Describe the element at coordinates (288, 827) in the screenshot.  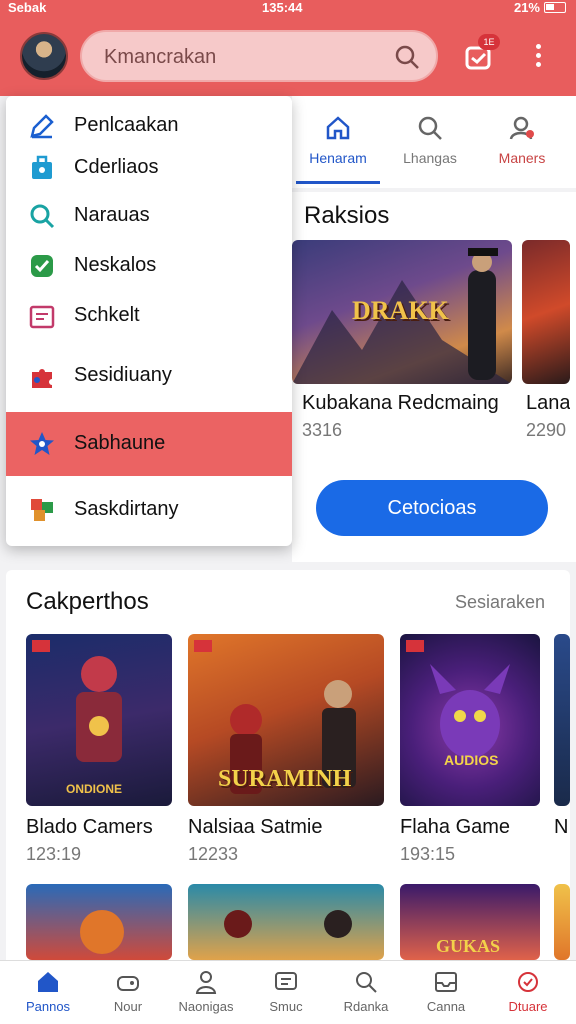
I see `game-name-2: Nalsiaa Satmie` at that location.